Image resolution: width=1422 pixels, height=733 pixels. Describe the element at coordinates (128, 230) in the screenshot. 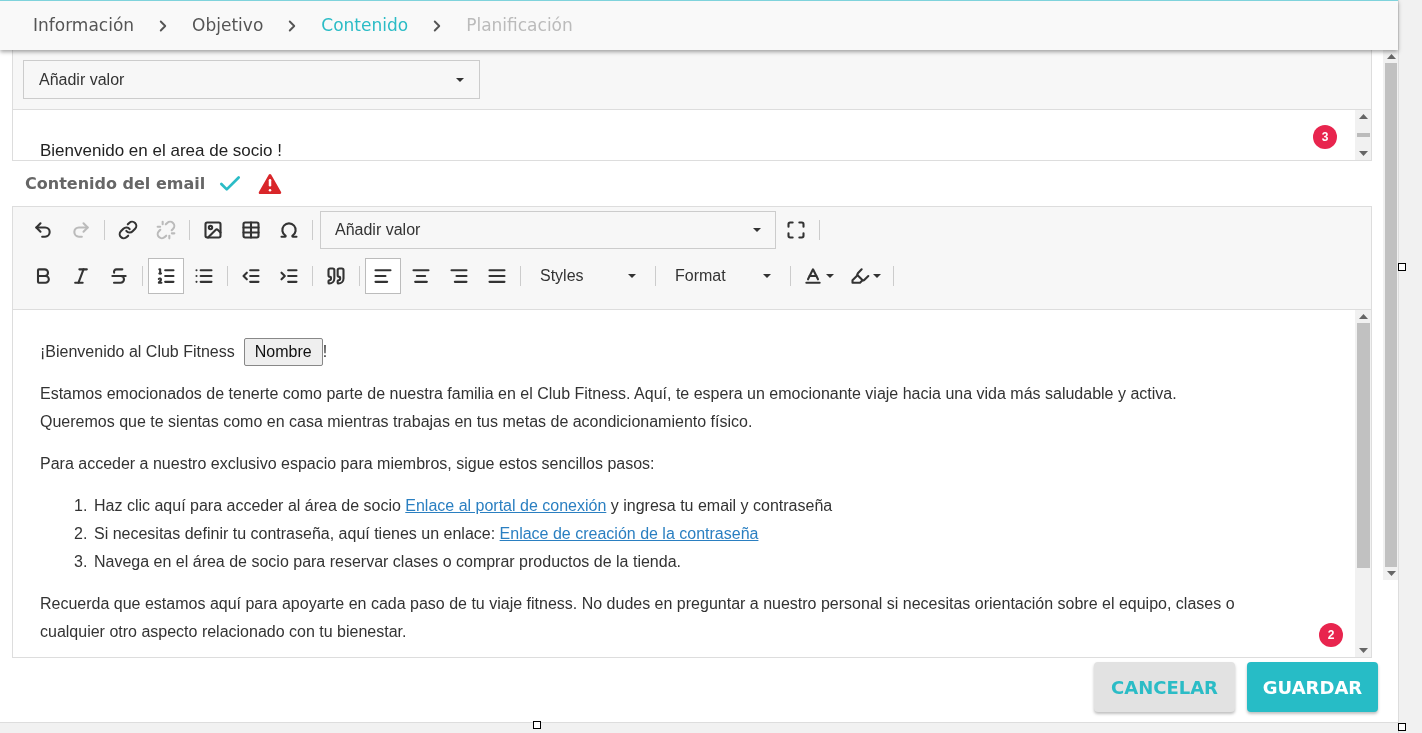

I see `link-icon` at that location.